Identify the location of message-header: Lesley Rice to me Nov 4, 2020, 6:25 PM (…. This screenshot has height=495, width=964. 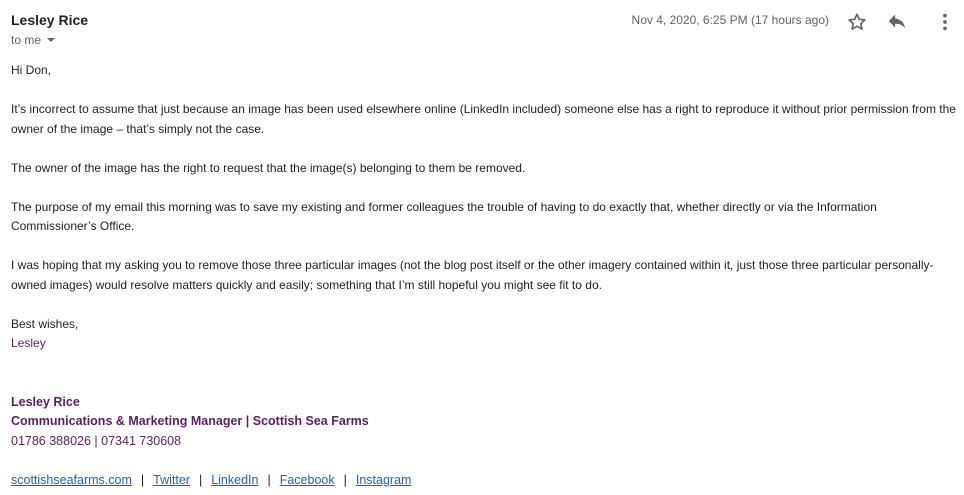
(487, 31).